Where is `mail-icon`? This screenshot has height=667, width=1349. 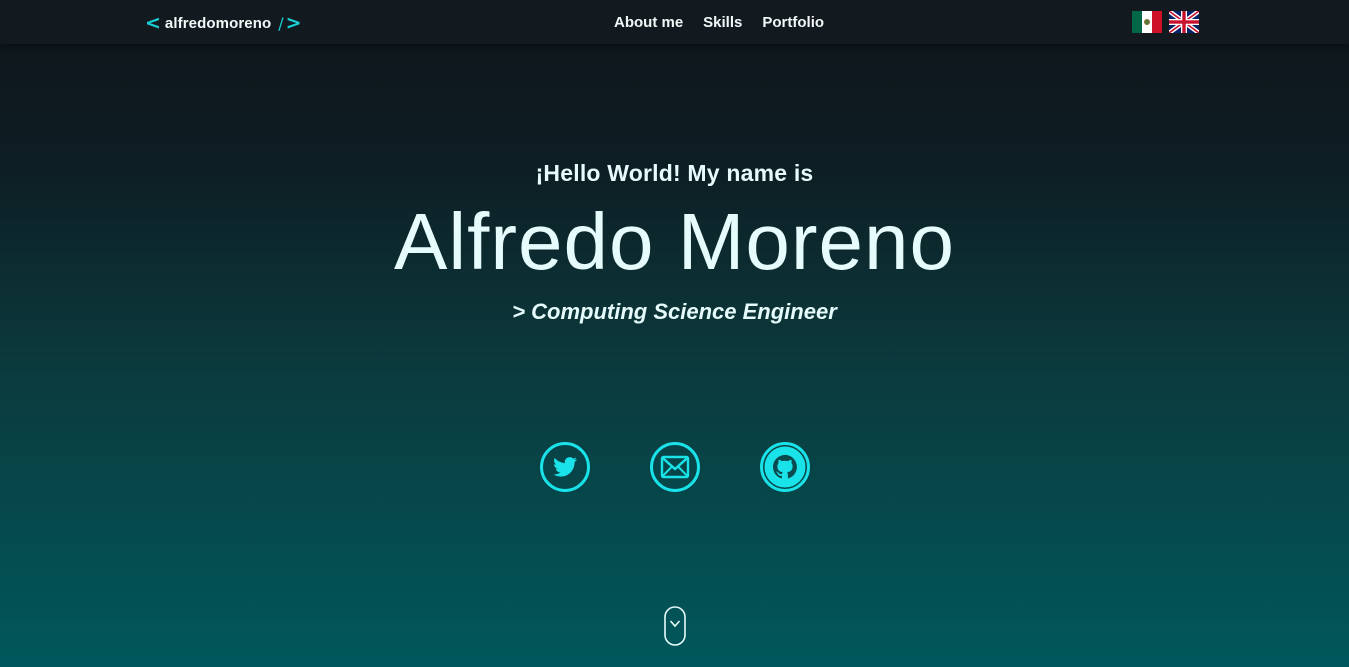 mail-icon is located at coordinates (675, 467).